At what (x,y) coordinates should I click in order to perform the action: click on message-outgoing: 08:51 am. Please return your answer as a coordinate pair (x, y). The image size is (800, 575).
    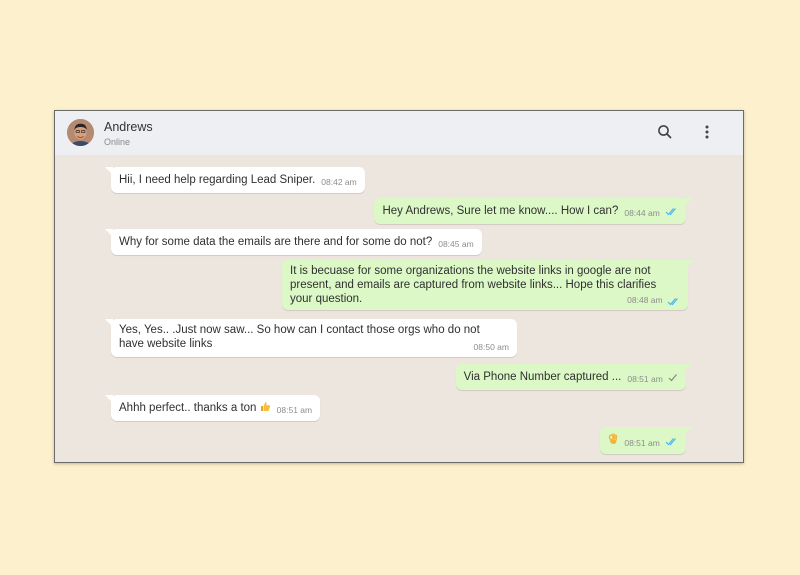
    Looking at the image, I should click on (646, 440).